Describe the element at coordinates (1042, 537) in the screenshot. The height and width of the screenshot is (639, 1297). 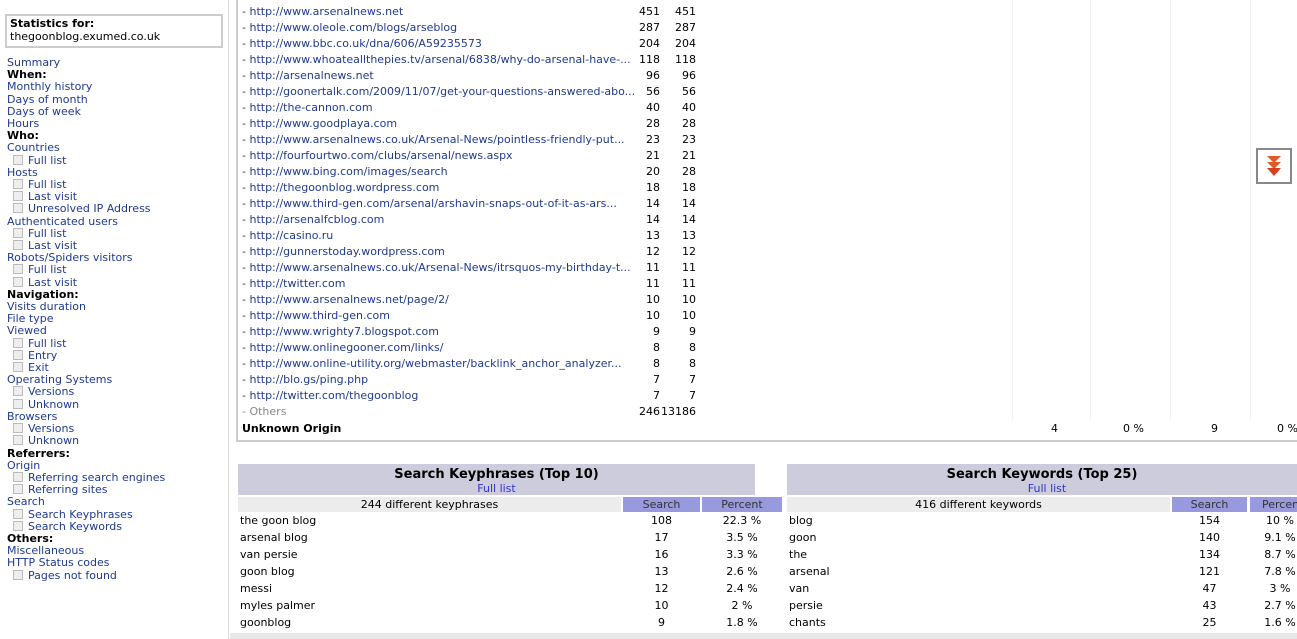
I see `keywords-row: goon 140 9.1 %` at that location.